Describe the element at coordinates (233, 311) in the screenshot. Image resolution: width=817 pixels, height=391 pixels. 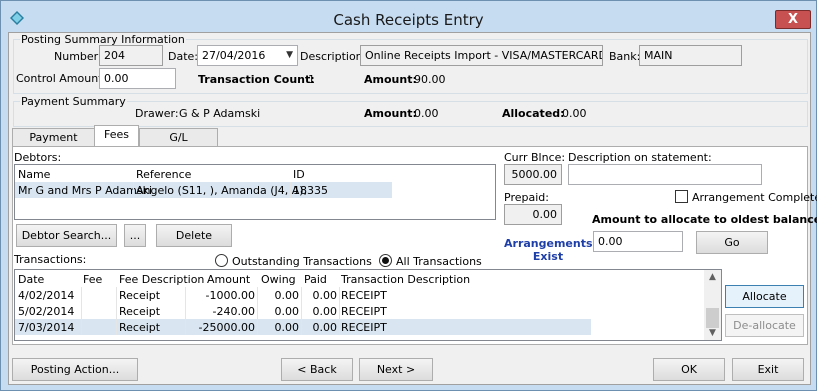
I see `transaction-amount: -240.00` at that location.